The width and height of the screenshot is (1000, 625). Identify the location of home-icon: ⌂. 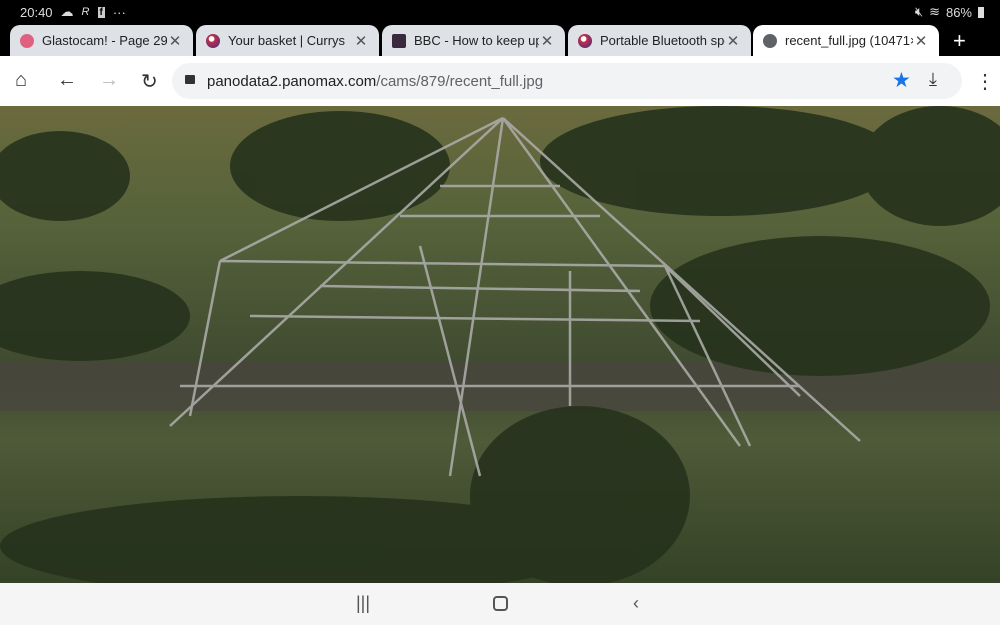
(21, 80).